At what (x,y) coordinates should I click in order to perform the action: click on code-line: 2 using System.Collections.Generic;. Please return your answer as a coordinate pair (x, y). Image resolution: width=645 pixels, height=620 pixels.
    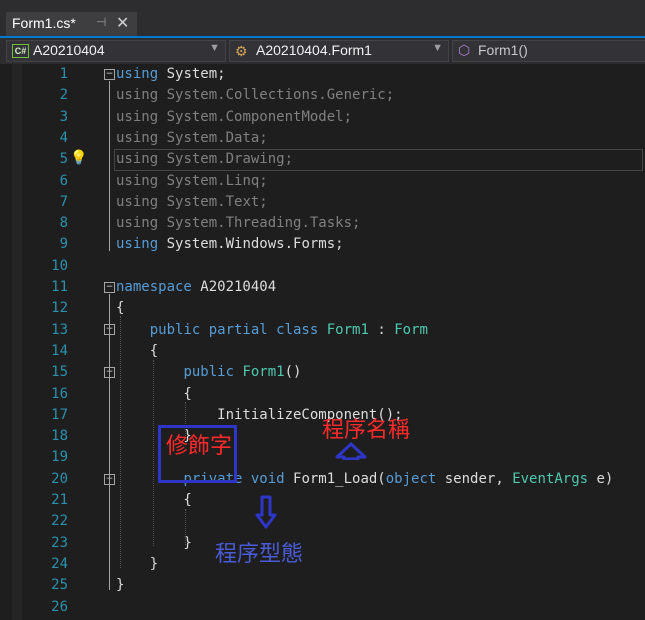
    Looking at the image, I should click on (322, 95).